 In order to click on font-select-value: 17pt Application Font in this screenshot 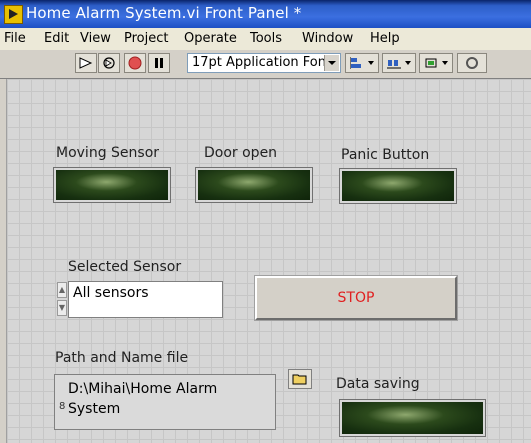, I will do `click(262, 62)`.